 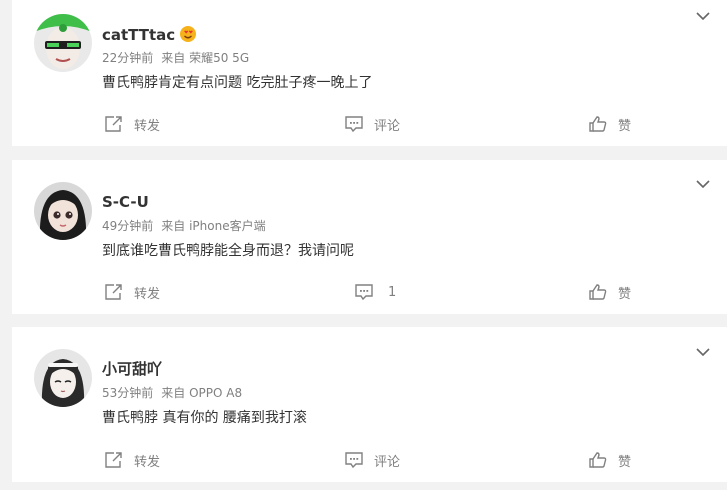 What do you see at coordinates (128, 58) in the screenshot?
I see `comment-time: 22分钟前` at bounding box center [128, 58].